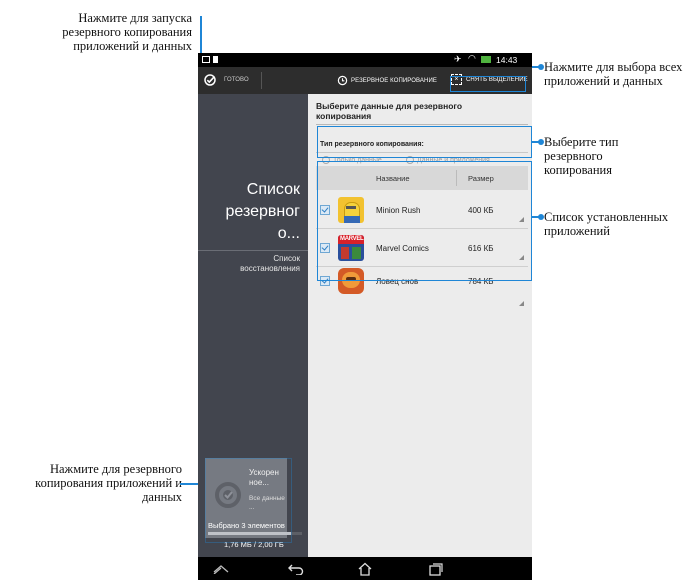  I want to click on sd-card-icon, so click(215, 59).